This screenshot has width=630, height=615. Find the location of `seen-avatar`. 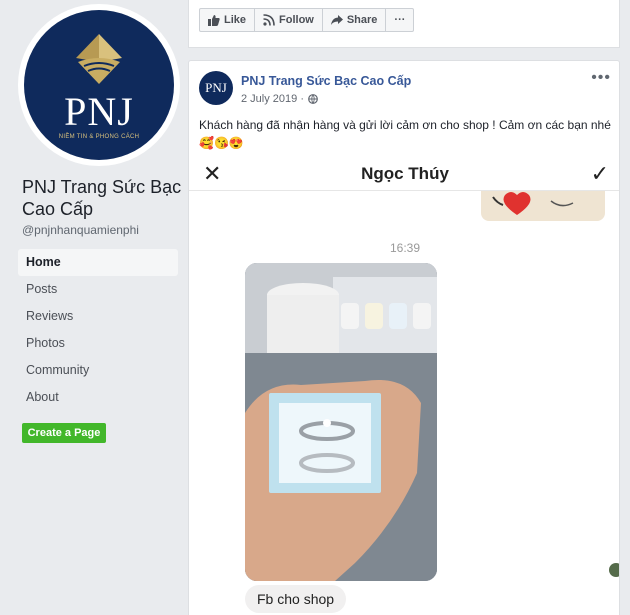

seen-avatar is located at coordinates (614, 570).